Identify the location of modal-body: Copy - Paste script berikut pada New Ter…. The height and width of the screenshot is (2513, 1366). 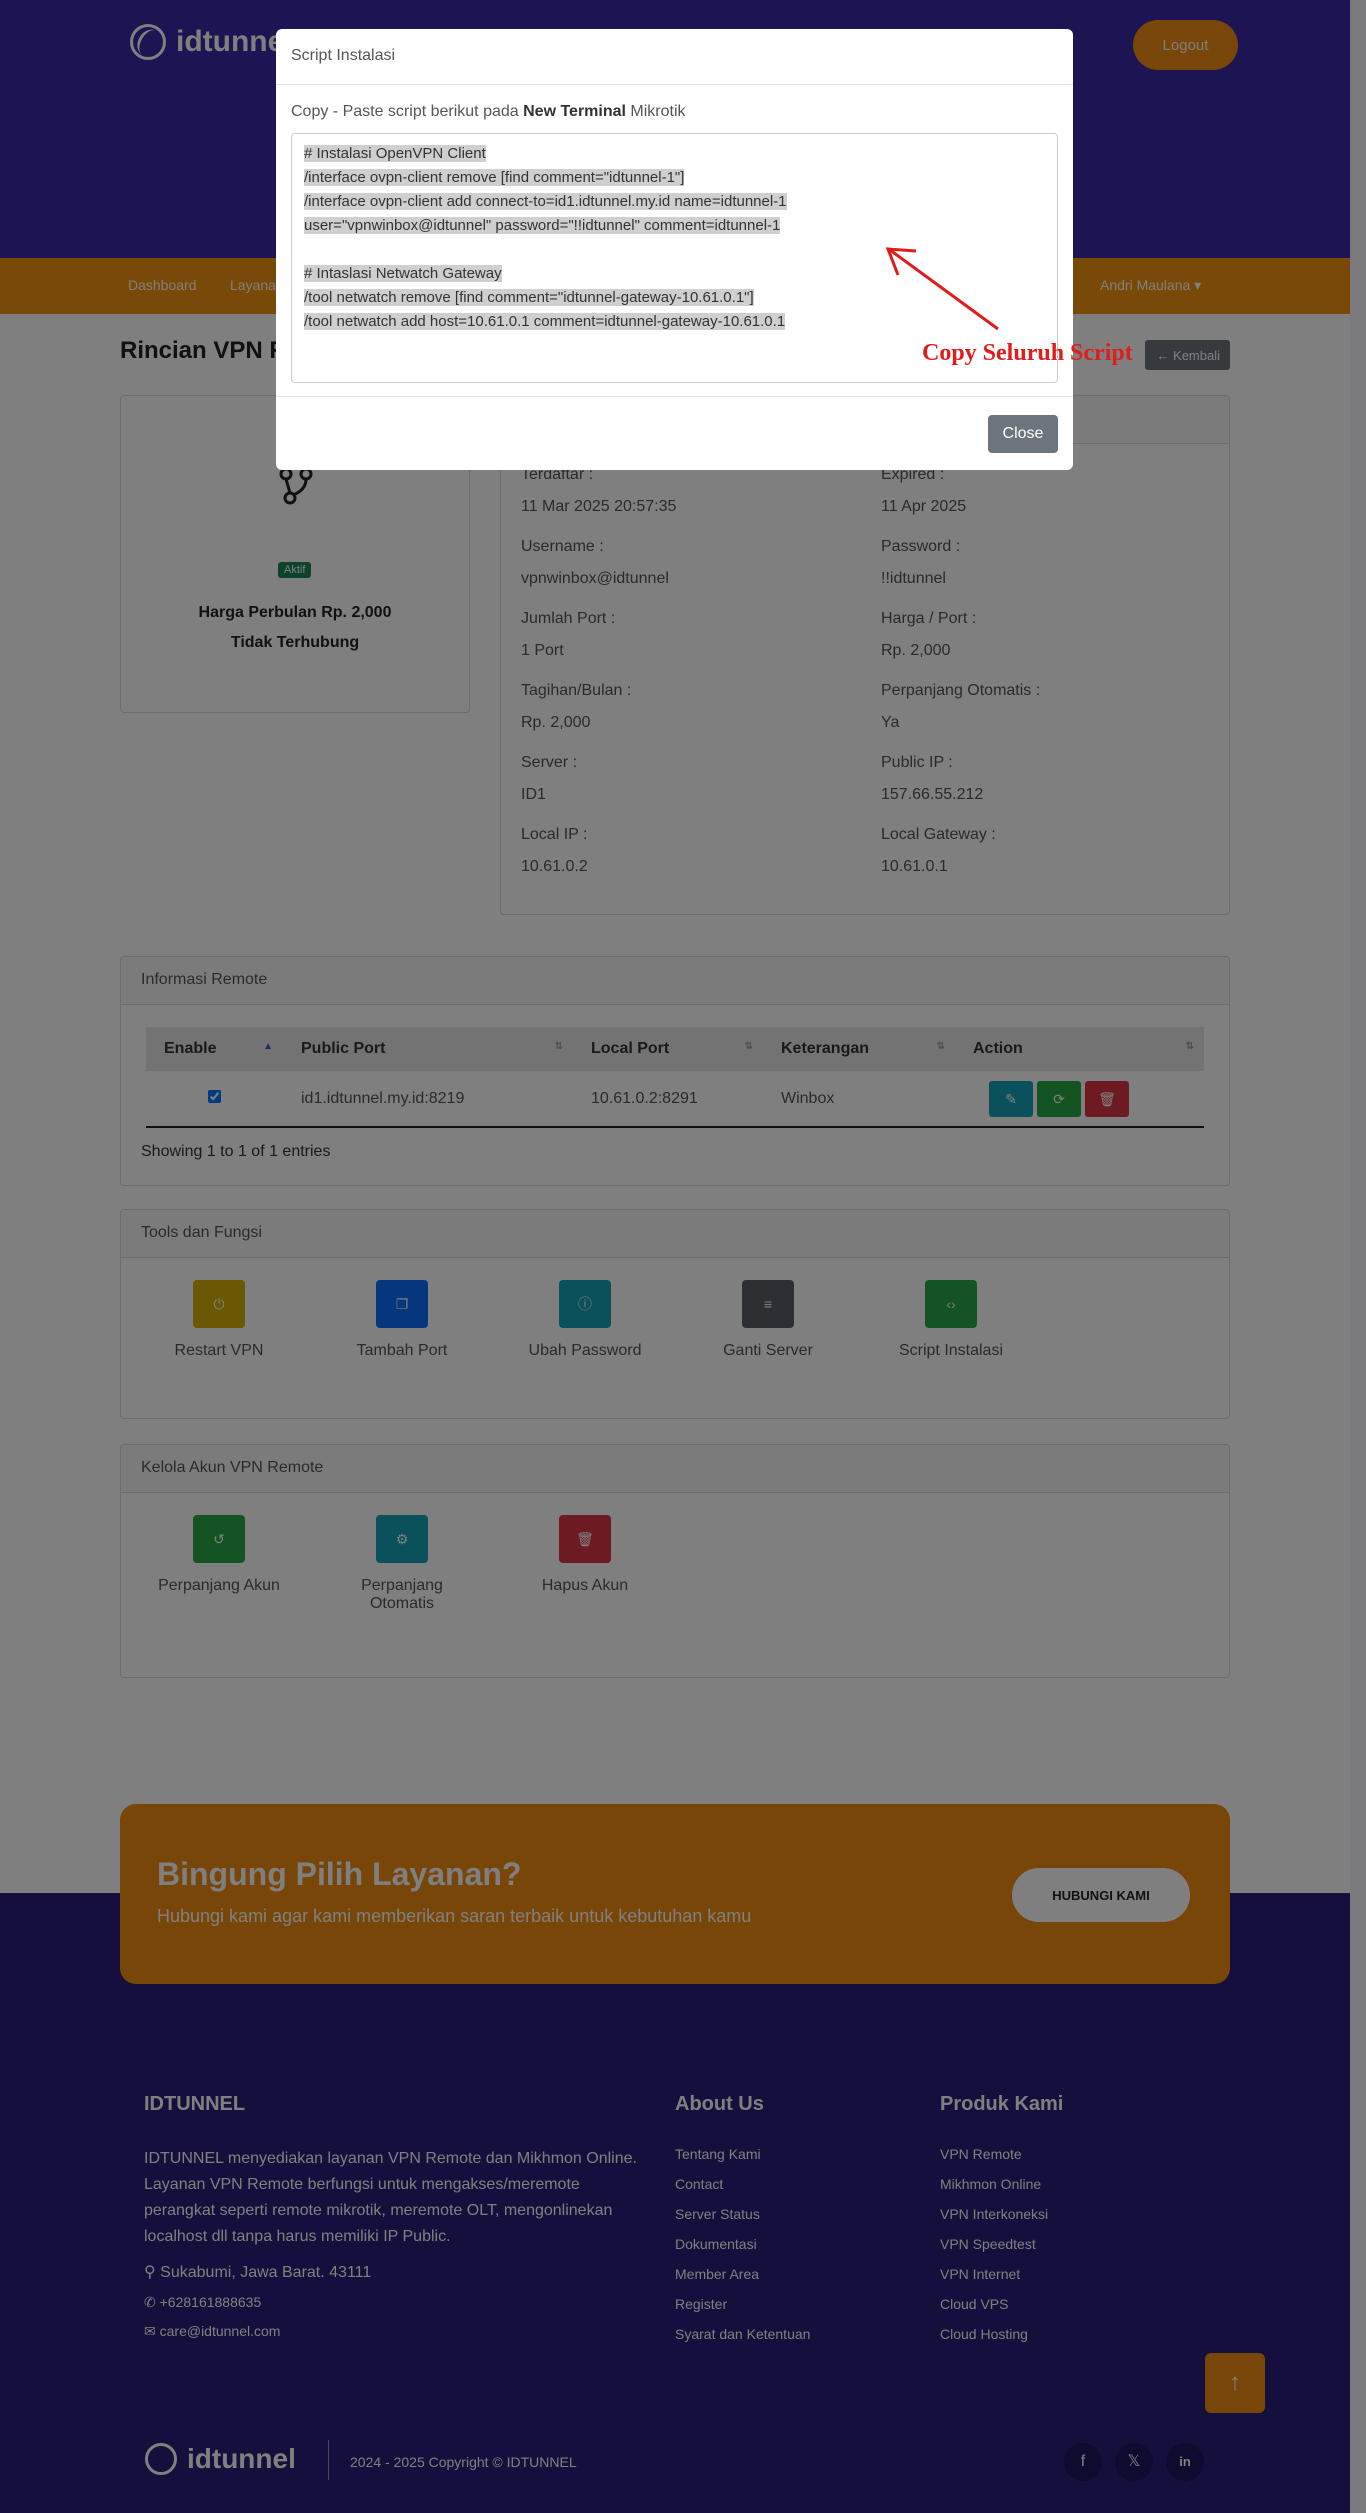
(674, 243).